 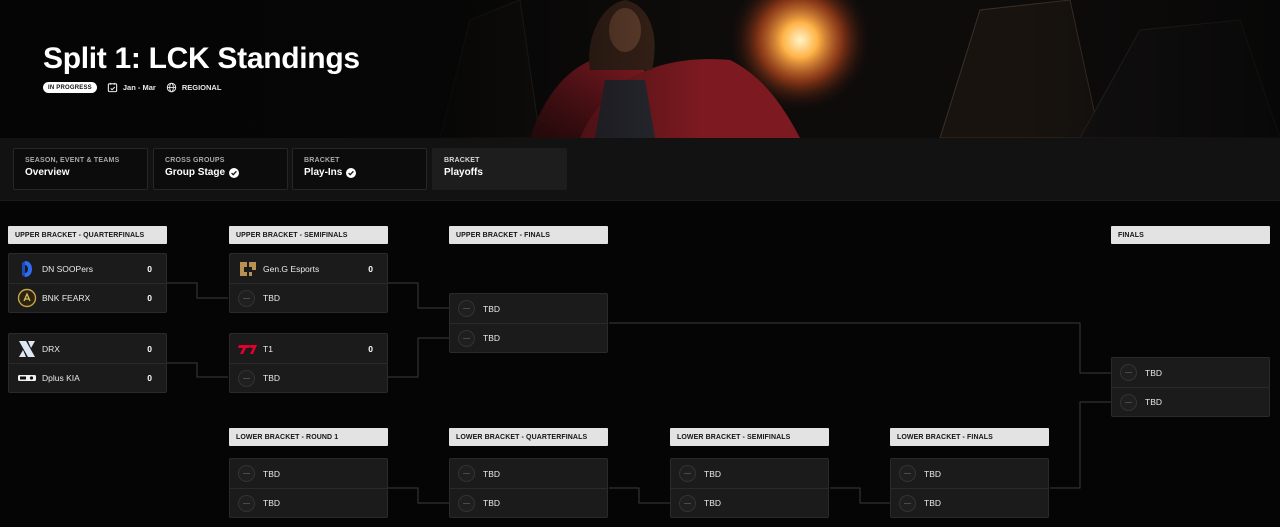 What do you see at coordinates (528, 235) in the screenshot?
I see `round-label-ub-finals: UPPER BRACKET - FINALS` at bounding box center [528, 235].